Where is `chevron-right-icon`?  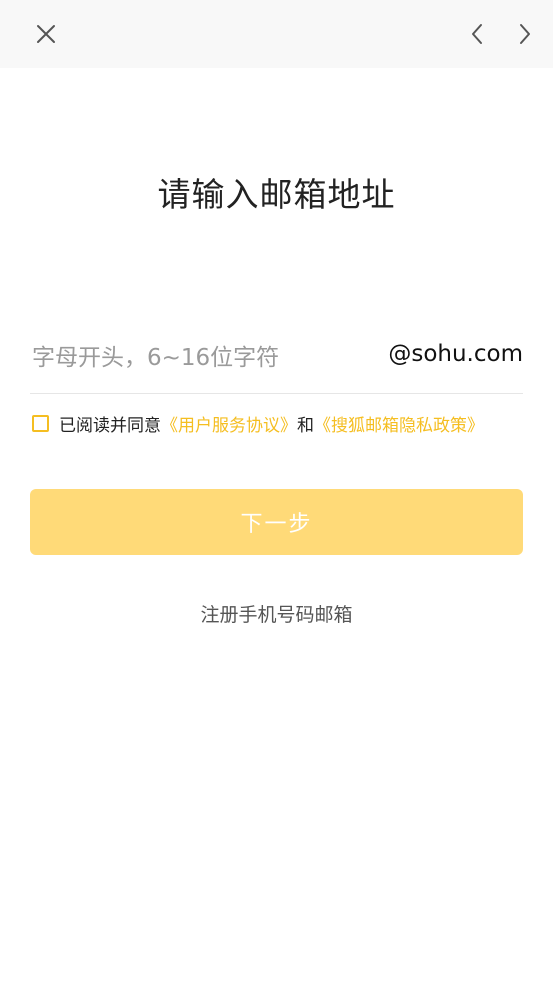 chevron-right-icon is located at coordinates (525, 34).